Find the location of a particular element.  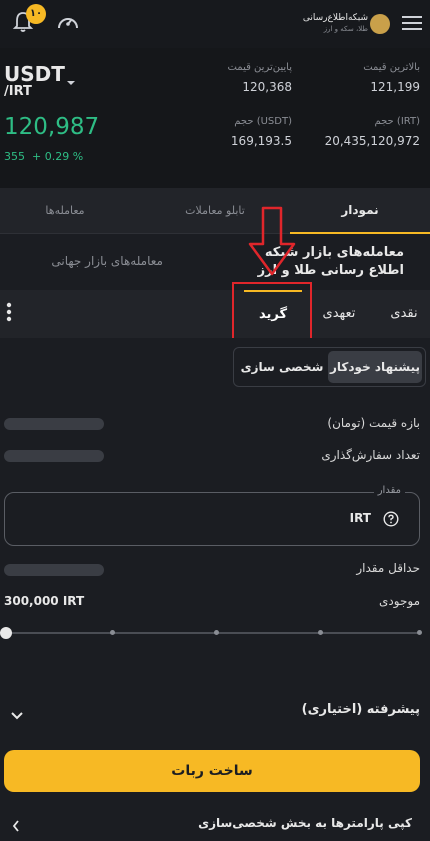

tab-margin-label: تعهدی is located at coordinates (339, 313).